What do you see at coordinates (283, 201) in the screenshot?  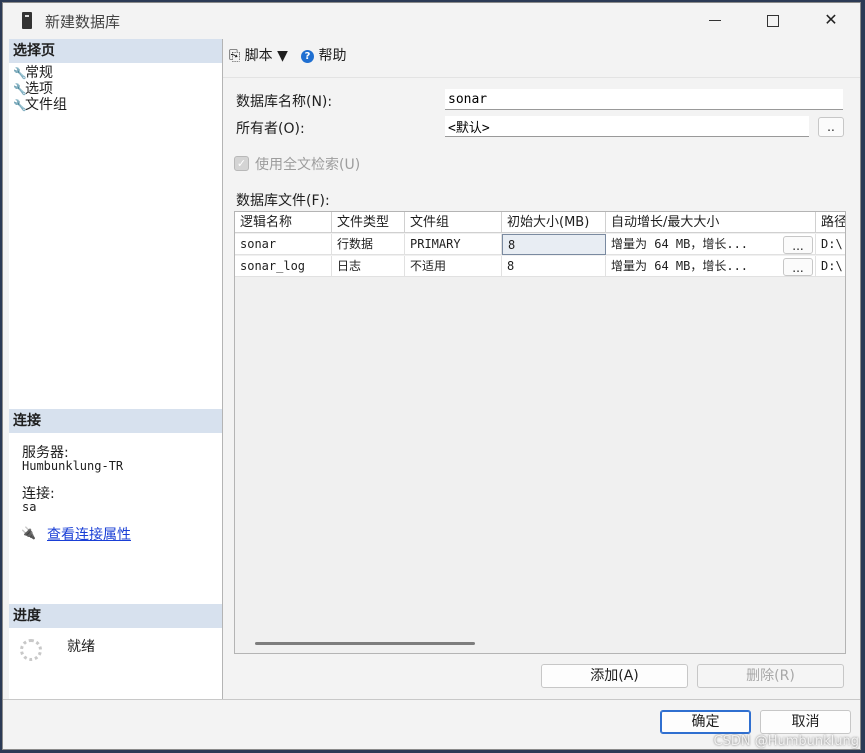 I see `db-files-label: 数据库文件(F):` at bounding box center [283, 201].